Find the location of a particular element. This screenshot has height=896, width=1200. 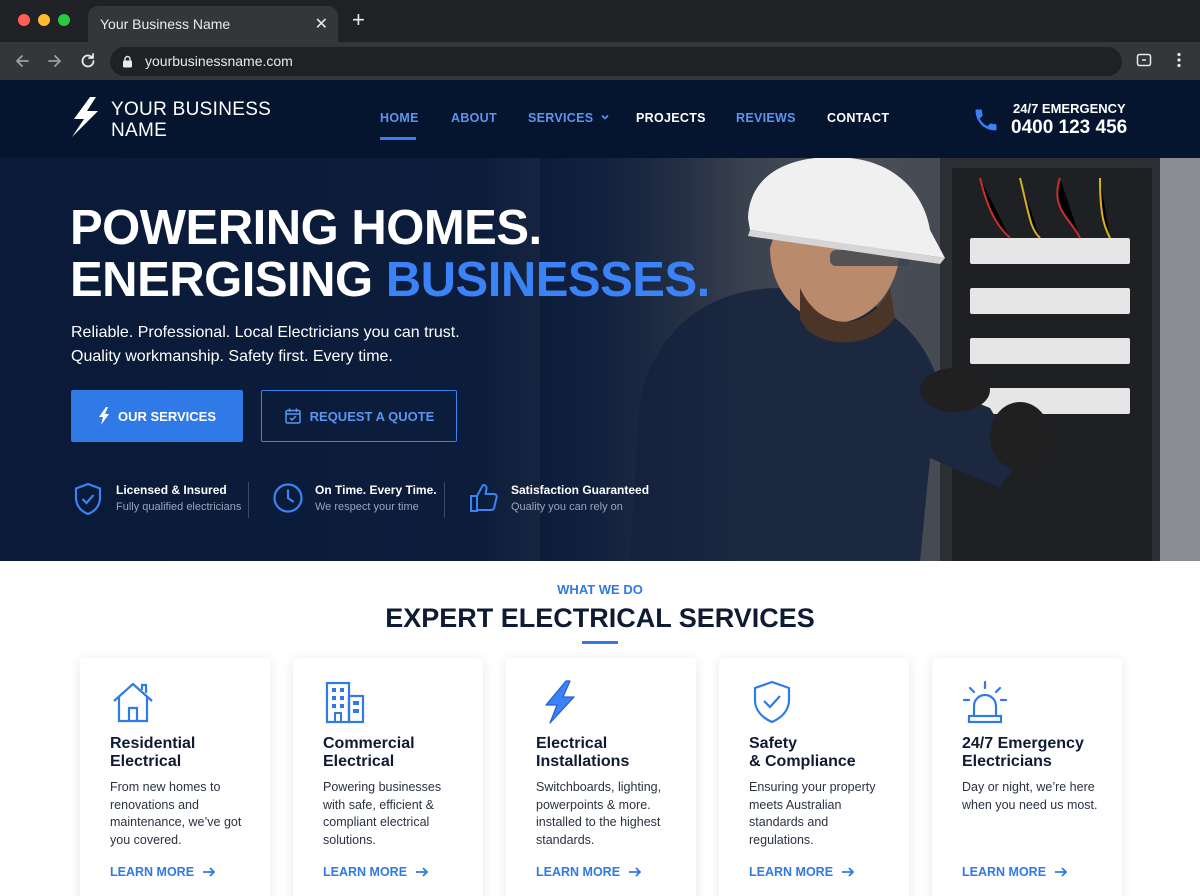

section-title-underline is located at coordinates (600, 642).